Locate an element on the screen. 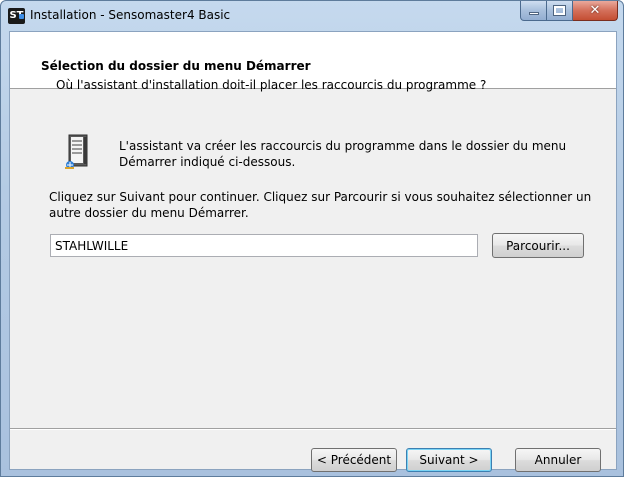  caption-buttons: ✕ is located at coordinates (569, 11).